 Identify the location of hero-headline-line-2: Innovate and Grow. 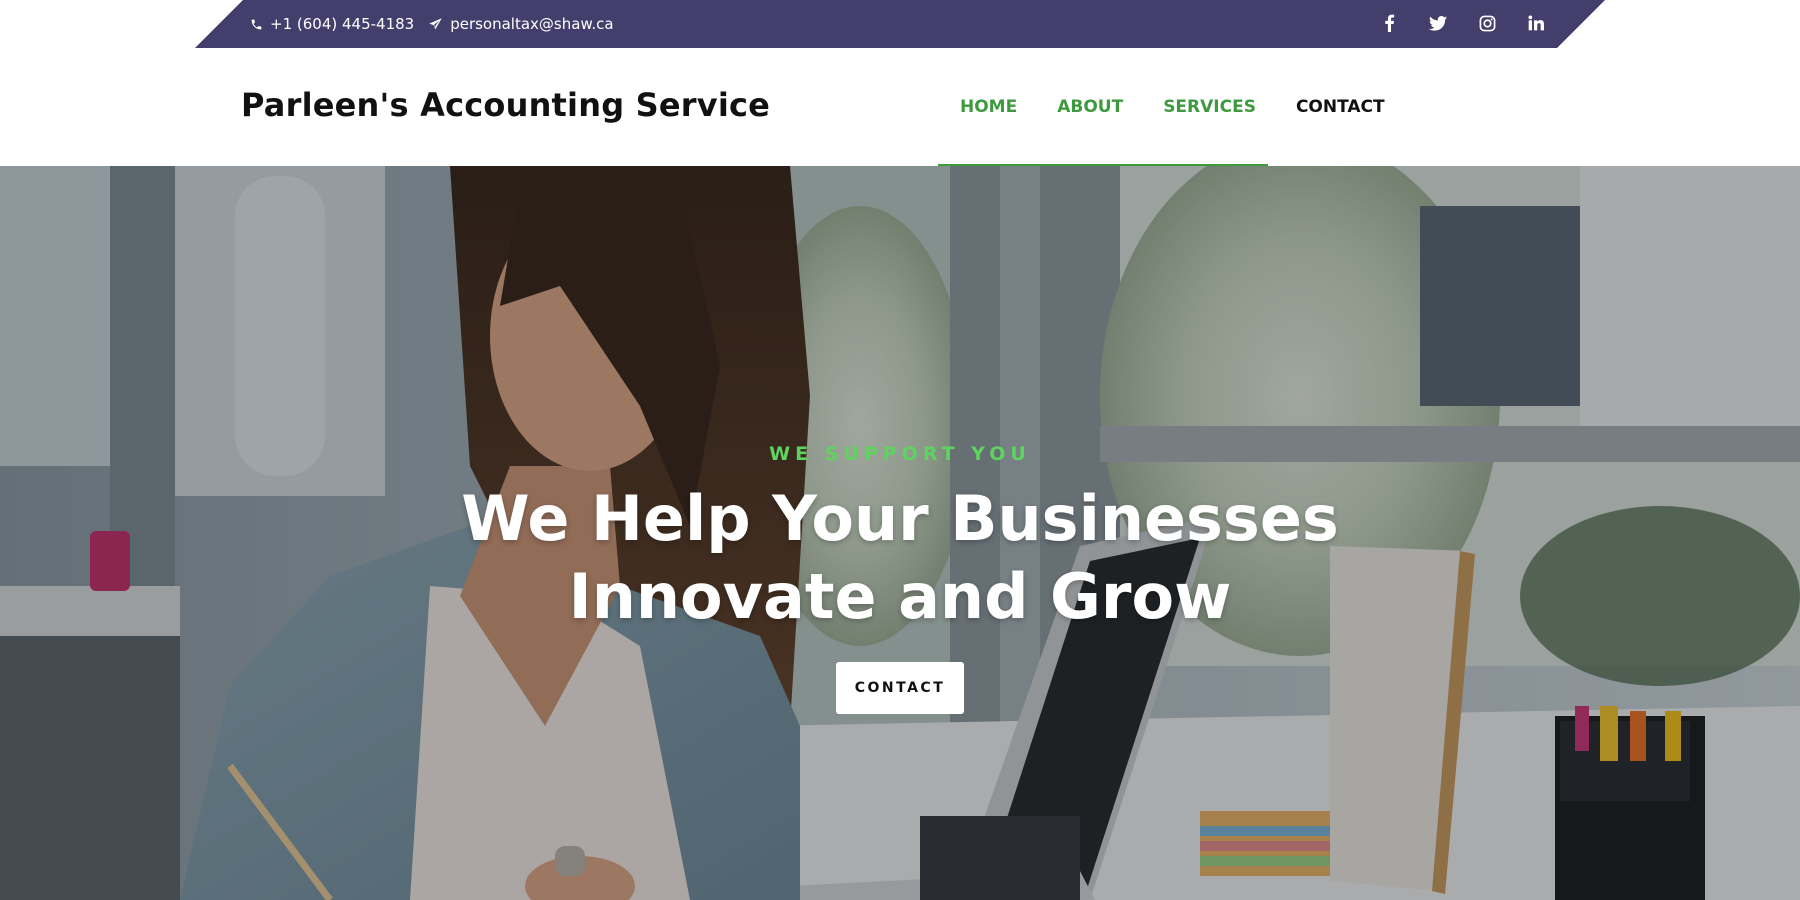
(900, 596).